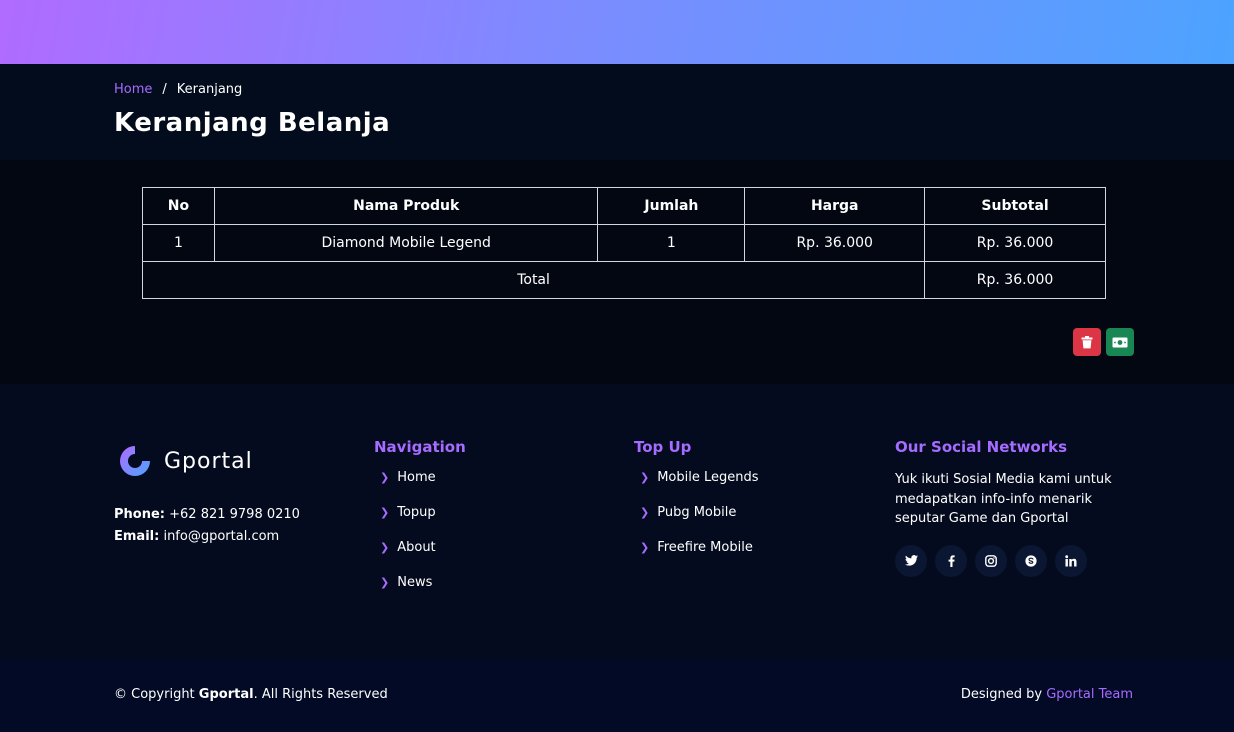 This screenshot has width=1234, height=732. I want to click on social-title: Our Social Networks, so click(981, 447).